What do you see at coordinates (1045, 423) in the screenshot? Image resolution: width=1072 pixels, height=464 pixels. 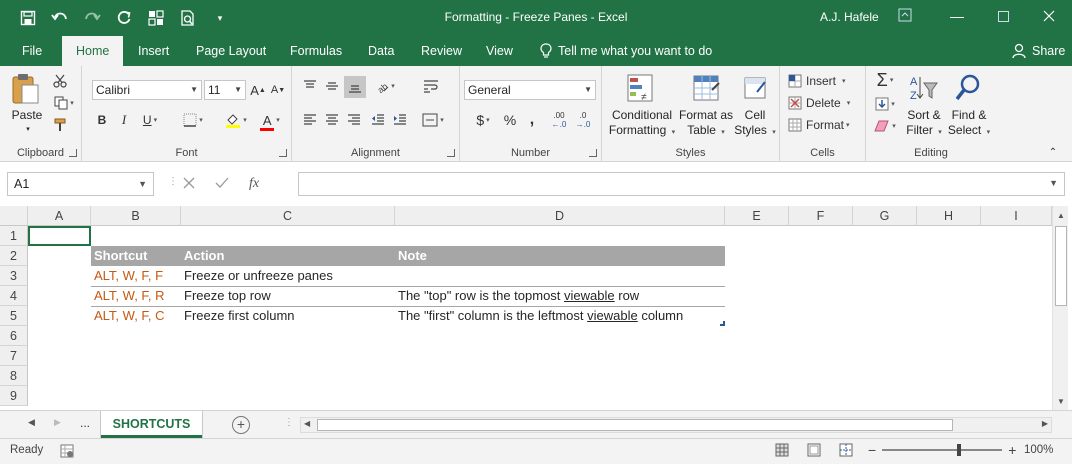 I see `scroll-right-icon: ▶` at bounding box center [1045, 423].